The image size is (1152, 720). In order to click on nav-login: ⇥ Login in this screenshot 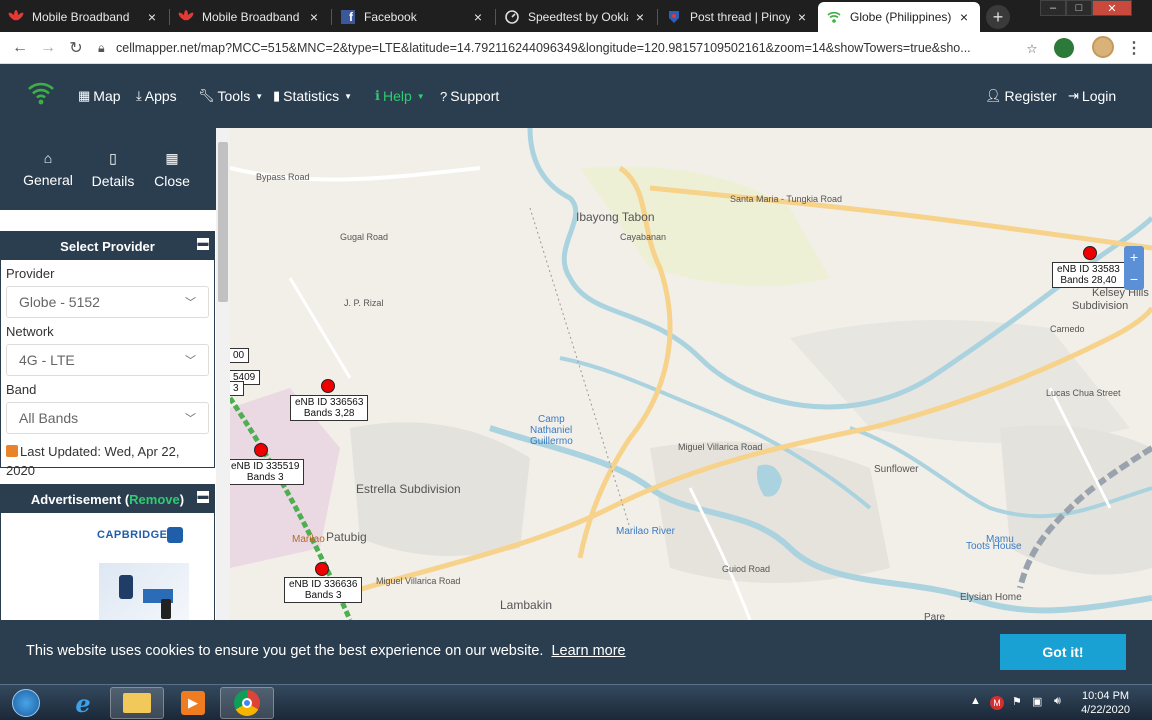, I will do `click(1092, 96)`.